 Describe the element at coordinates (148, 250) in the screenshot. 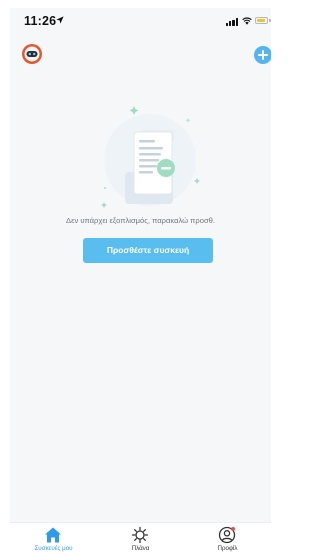

I see `add-device-button: Προσθέστε συσκευή` at that location.